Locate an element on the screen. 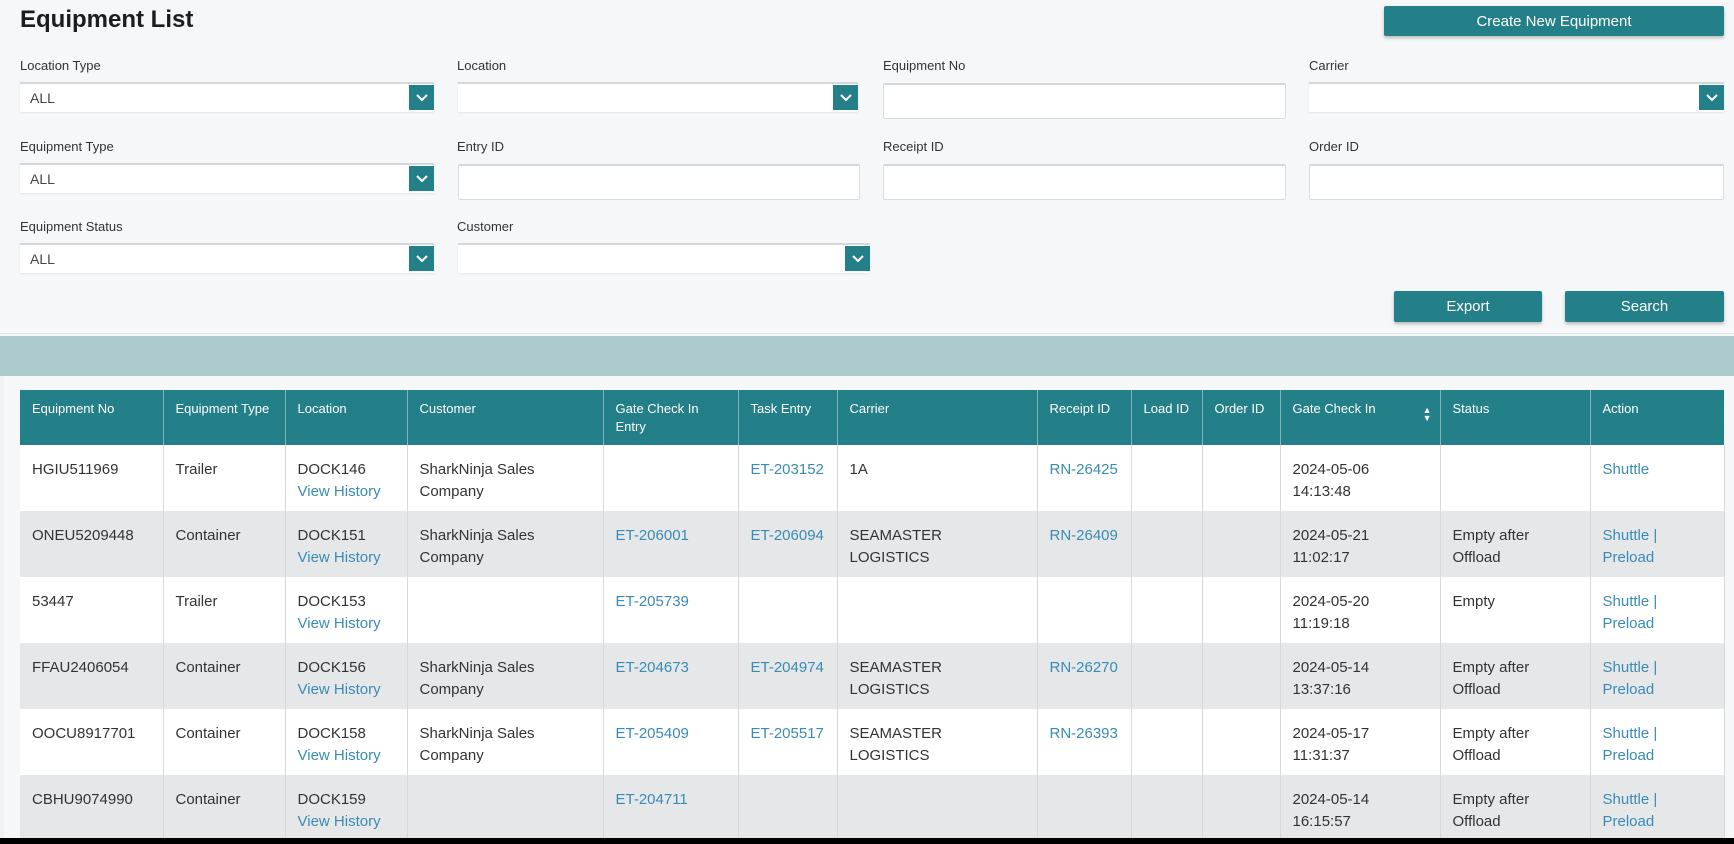  receipt-id-link: RN-26270 is located at coordinates (1084, 667).